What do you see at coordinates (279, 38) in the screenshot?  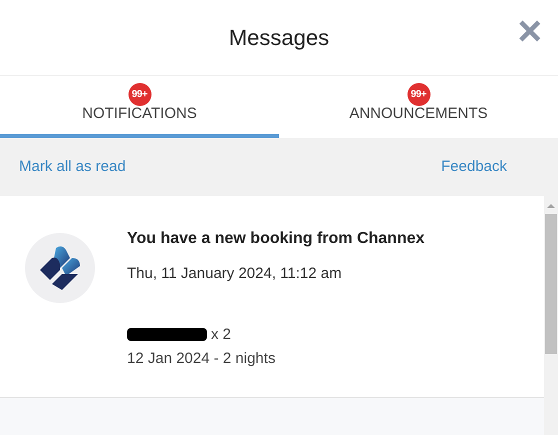 I see `window-title: Messages` at bounding box center [279, 38].